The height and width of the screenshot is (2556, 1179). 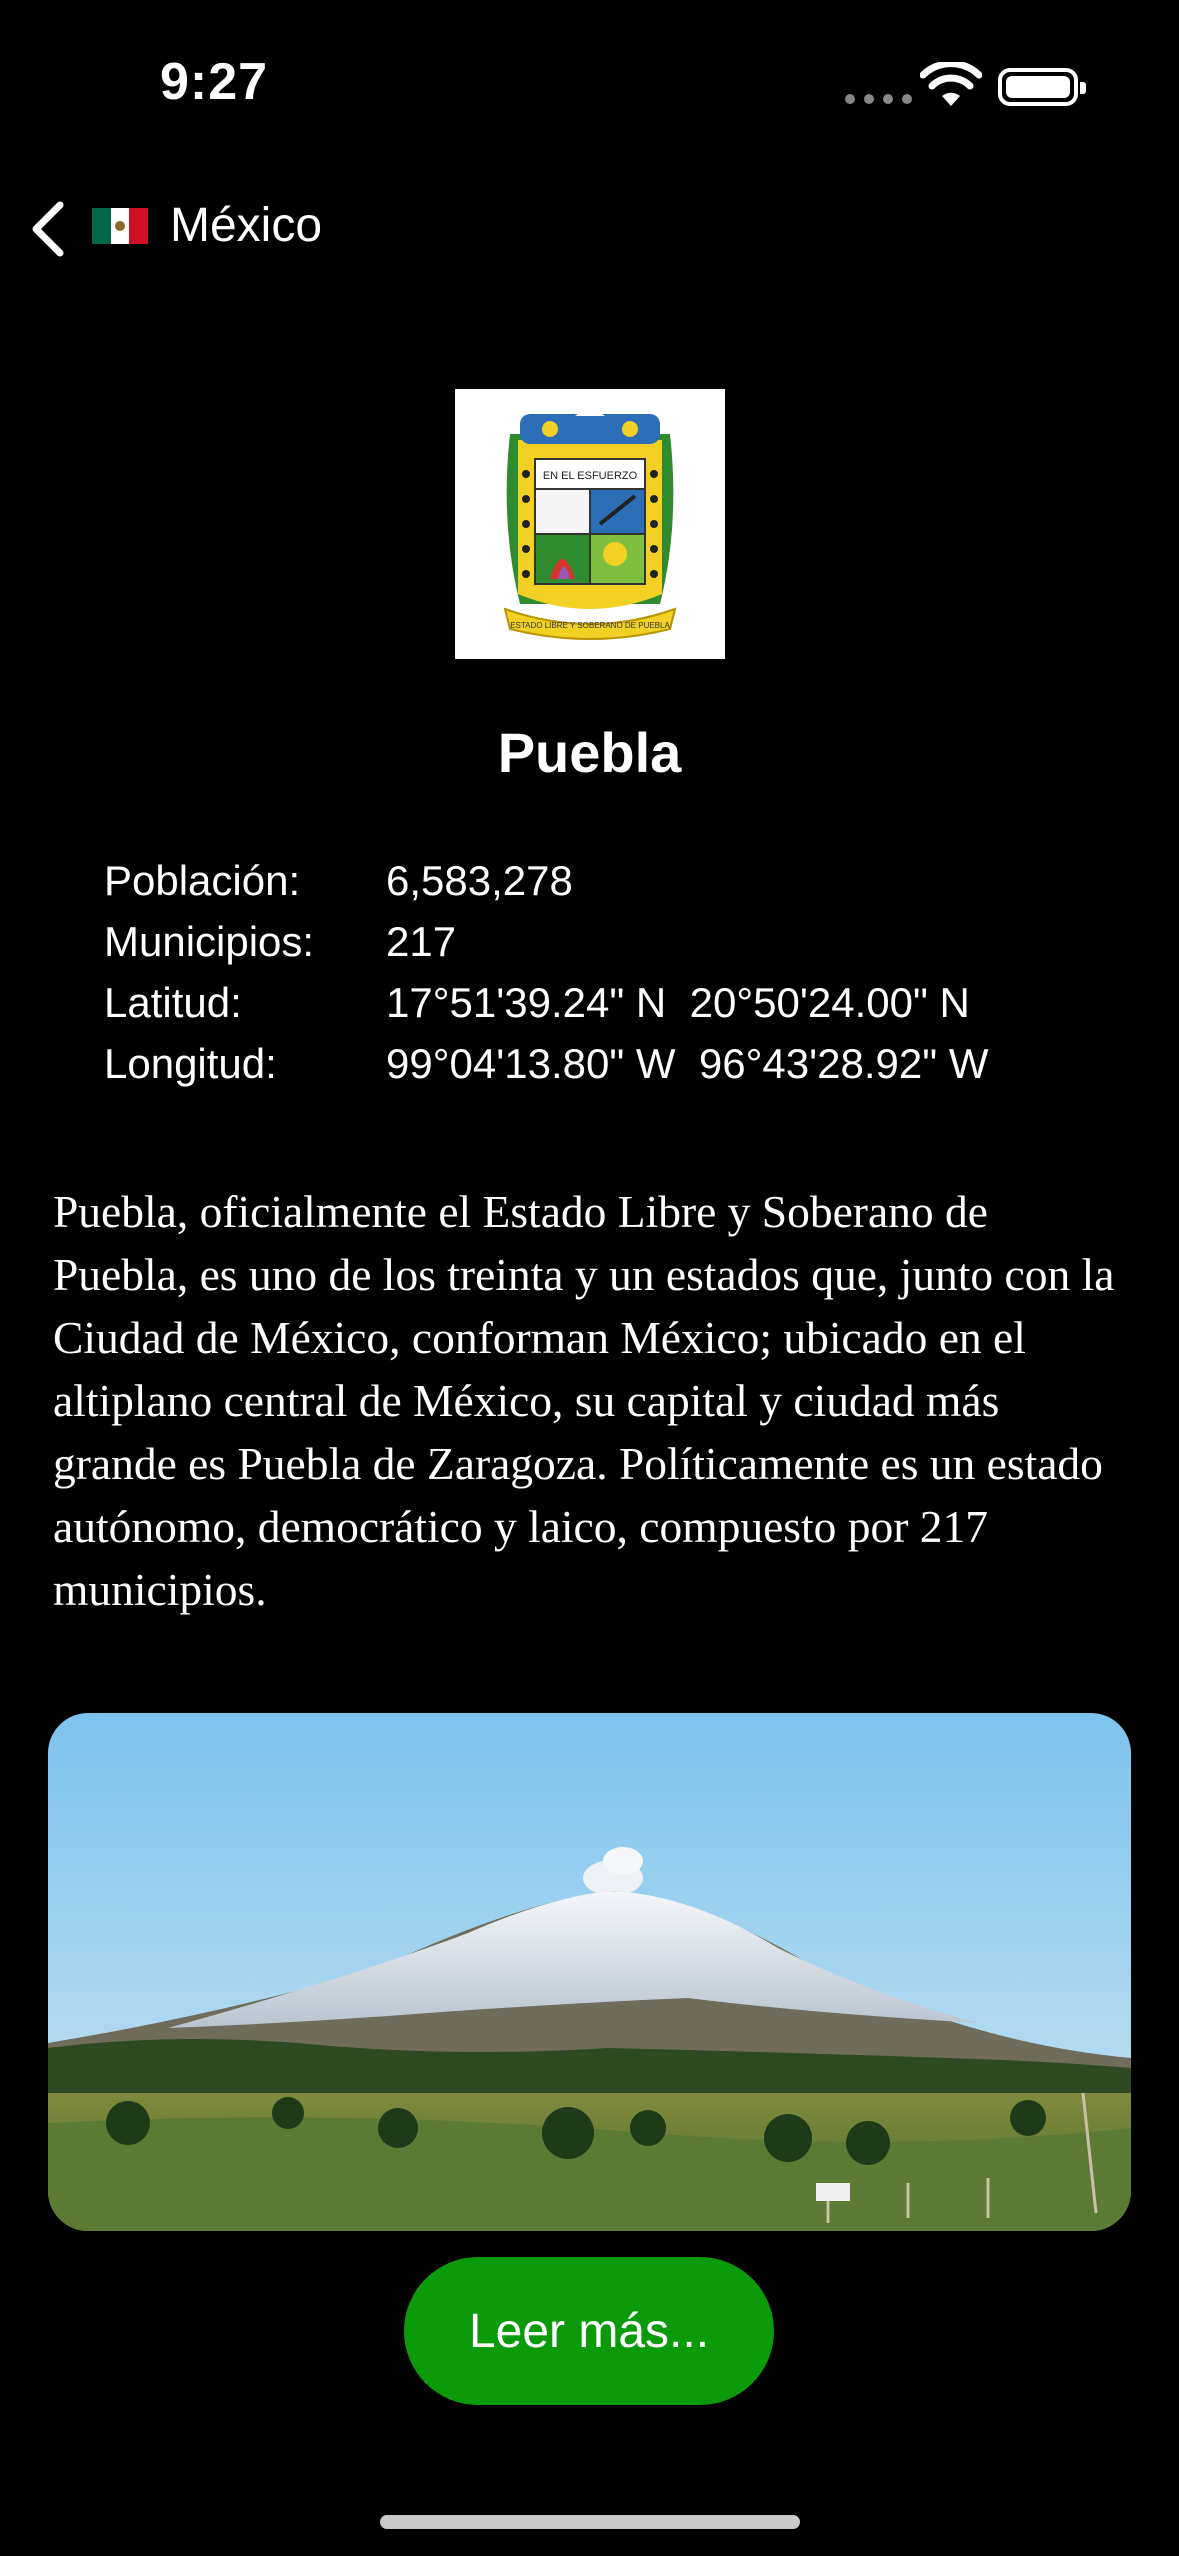 What do you see at coordinates (209, 941) in the screenshot?
I see `info-label: Municipios:` at bounding box center [209, 941].